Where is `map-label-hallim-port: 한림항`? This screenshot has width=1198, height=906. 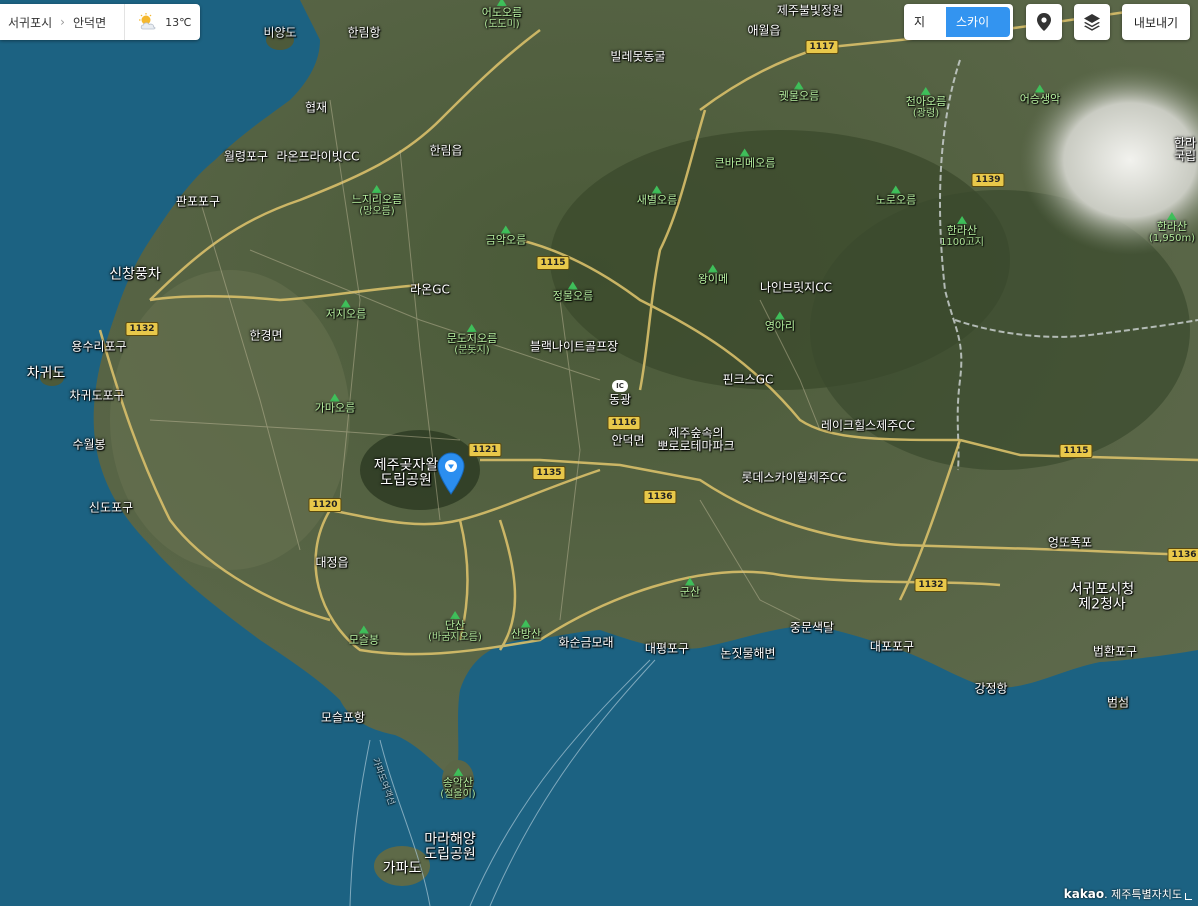 map-label-hallim-port: 한림항 is located at coordinates (363, 32).